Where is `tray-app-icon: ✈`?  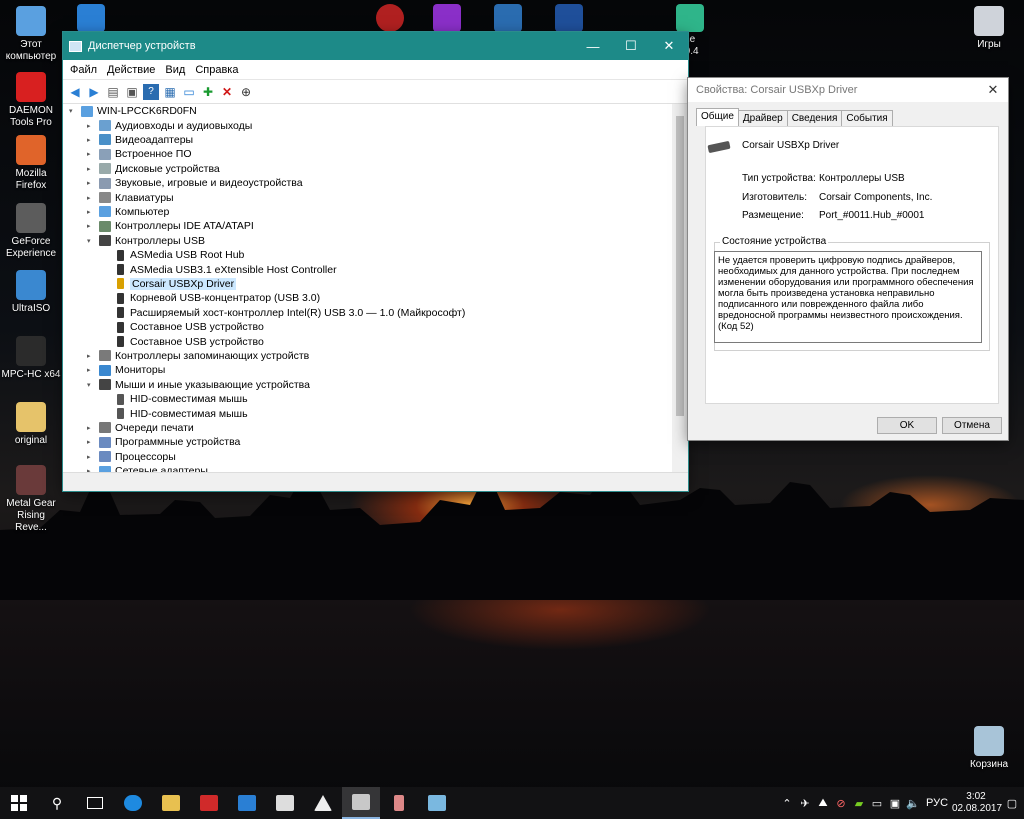
tray-app-icon: ✈ is located at coordinates (805, 803).